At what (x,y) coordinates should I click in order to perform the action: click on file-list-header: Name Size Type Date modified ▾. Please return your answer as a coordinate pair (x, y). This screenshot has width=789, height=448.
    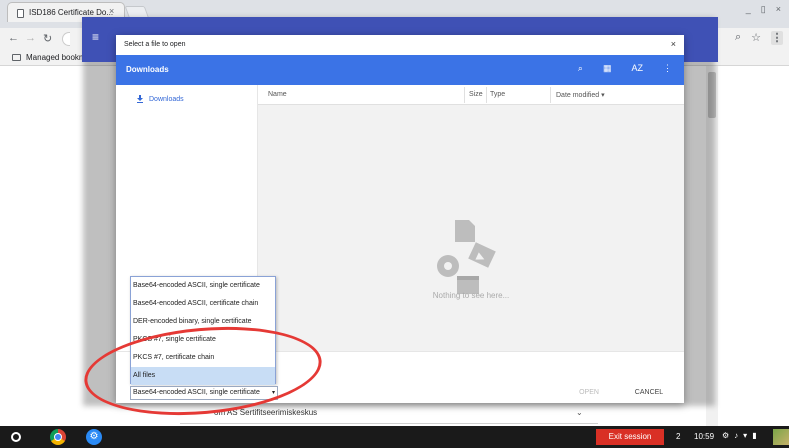
    Looking at the image, I should click on (471, 95).